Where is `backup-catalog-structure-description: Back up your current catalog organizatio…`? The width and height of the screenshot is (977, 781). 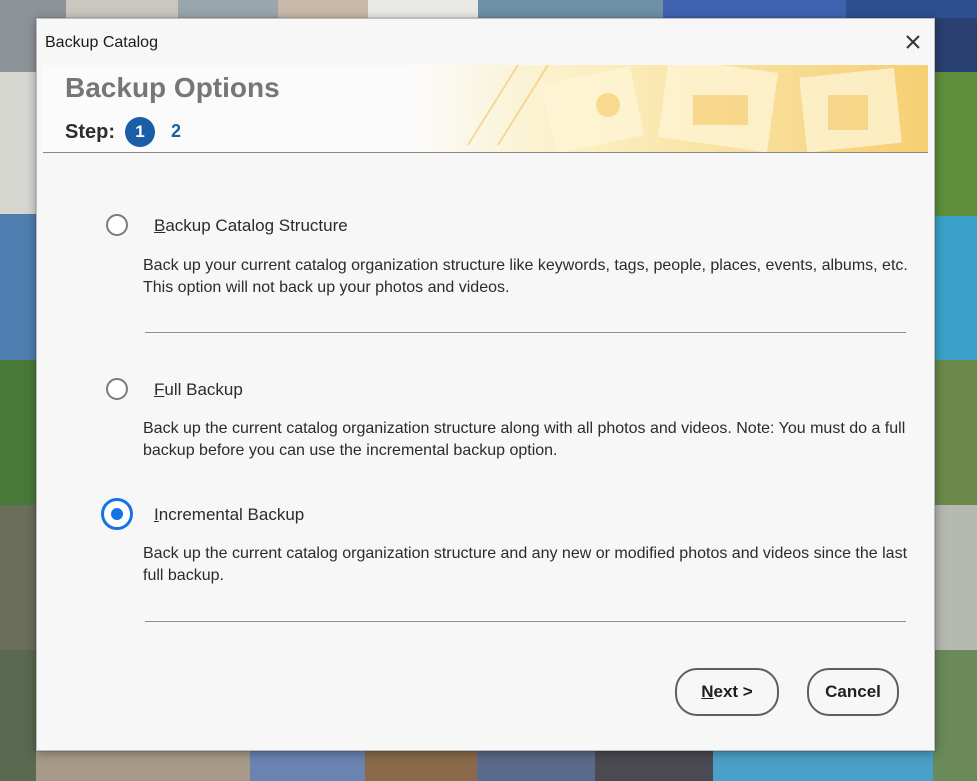 backup-catalog-structure-description: Back up your current catalog organizatio… is located at coordinates (525, 276).